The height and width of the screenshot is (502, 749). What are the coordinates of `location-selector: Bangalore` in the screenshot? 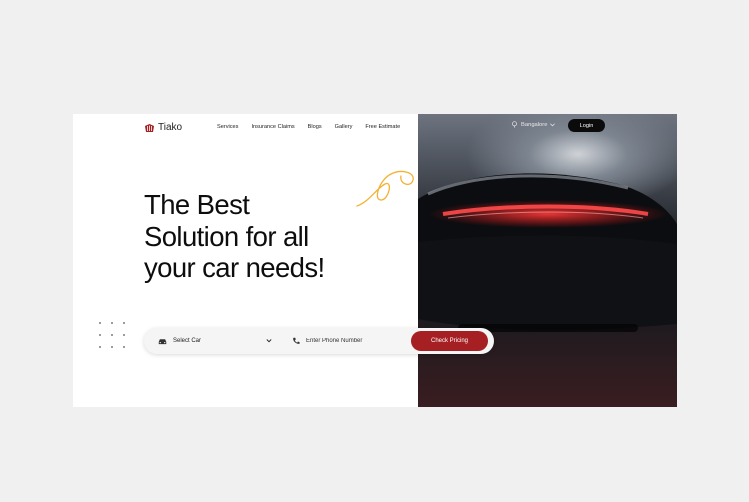 It's located at (533, 124).